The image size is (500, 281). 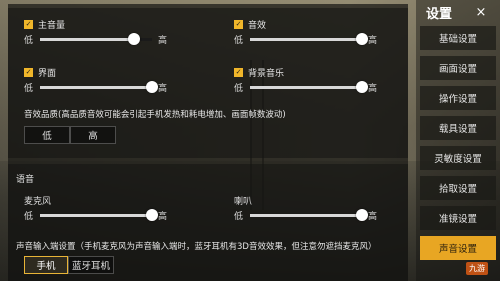 I want to click on sfx-volume-high-label: 高, so click(x=373, y=40).